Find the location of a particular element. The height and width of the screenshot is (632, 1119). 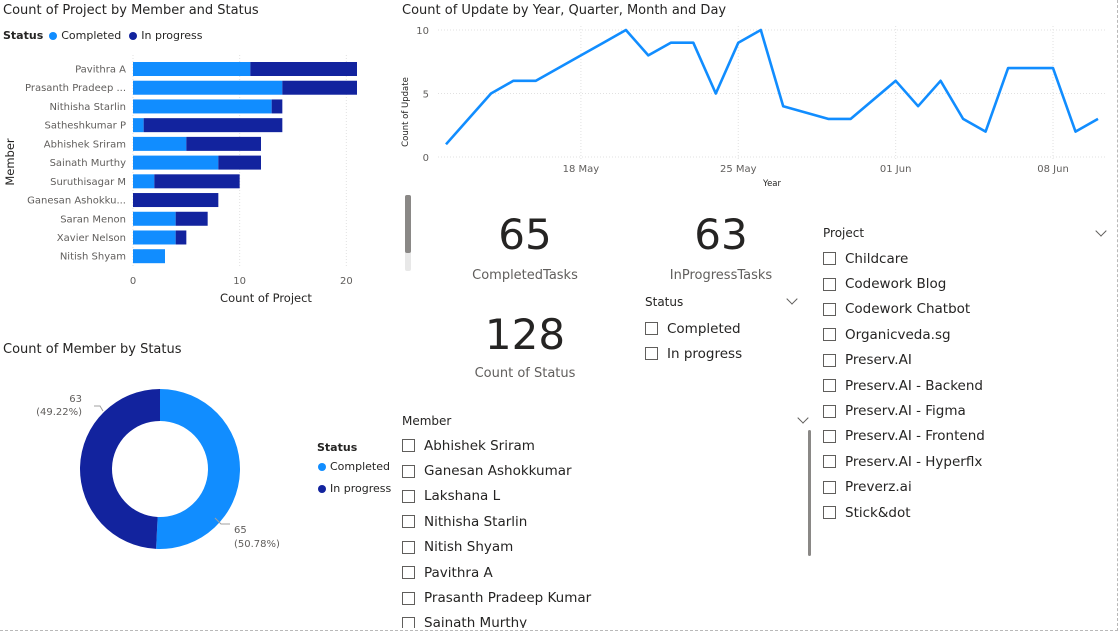

donut-slice-completed is located at coordinates (198, 469).